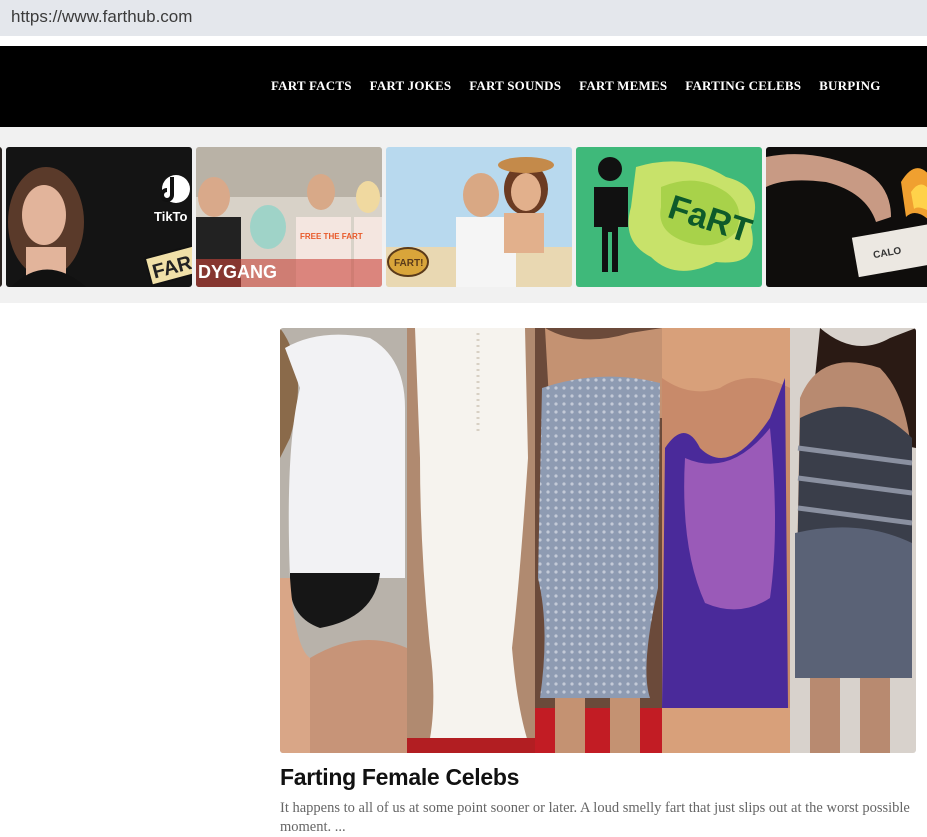 This screenshot has height=837, width=927. Describe the element at coordinates (171, 216) in the screenshot. I see `thumb-text: TikTo` at that location.